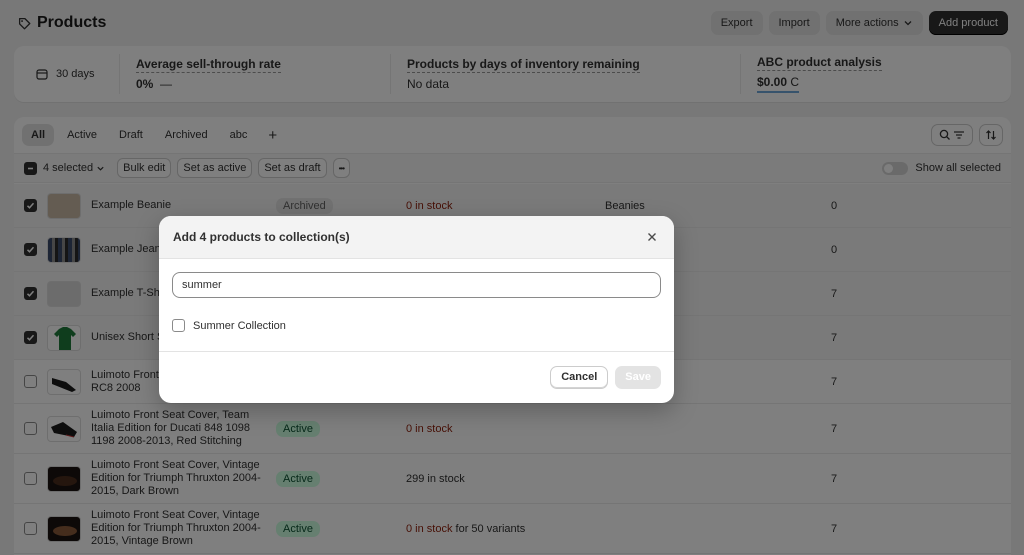 This screenshot has width=1024, height=555. Describe the element at coordinates (239, 325) in the screenshot. I see `collection-option-label: Summer Collection` at that location.